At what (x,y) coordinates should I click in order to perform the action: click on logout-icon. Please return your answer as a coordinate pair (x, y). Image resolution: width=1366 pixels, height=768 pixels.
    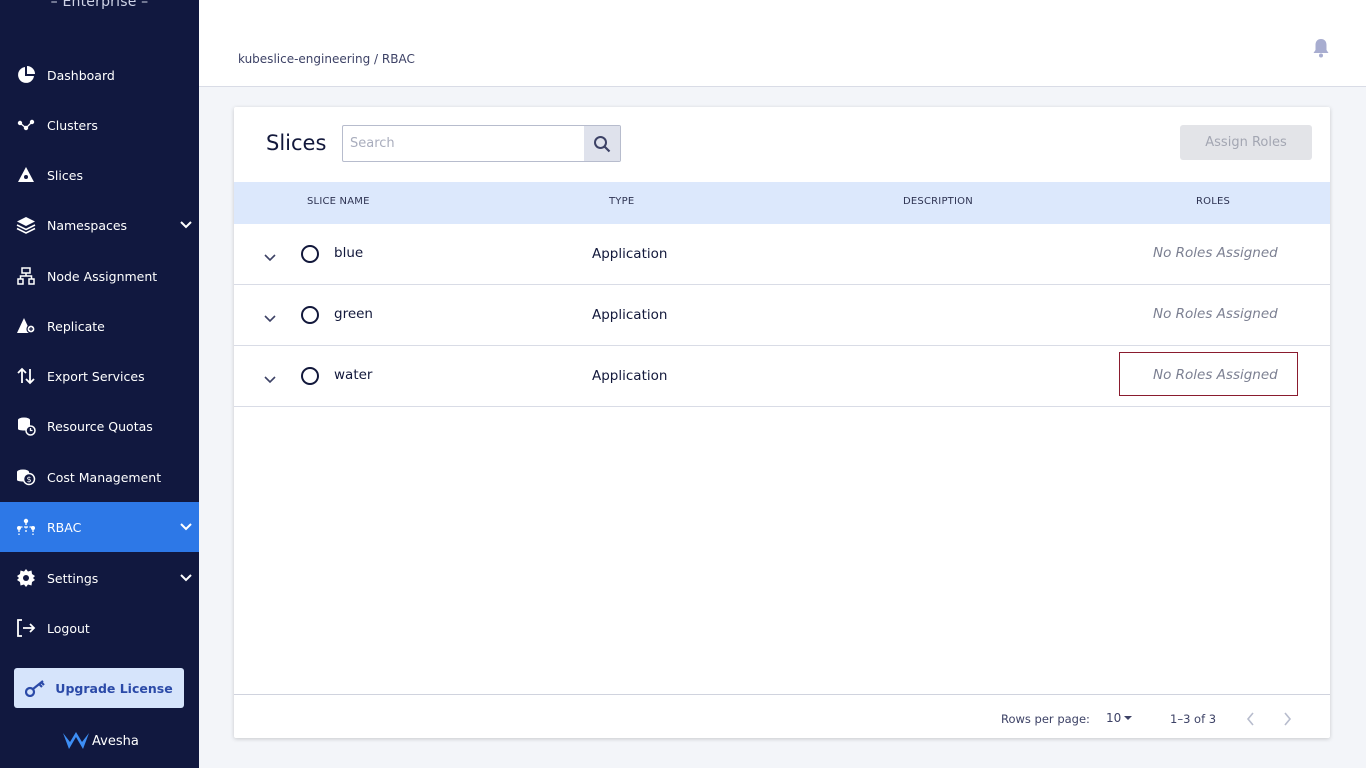
    Looking at the image, I should click on (26, 628).